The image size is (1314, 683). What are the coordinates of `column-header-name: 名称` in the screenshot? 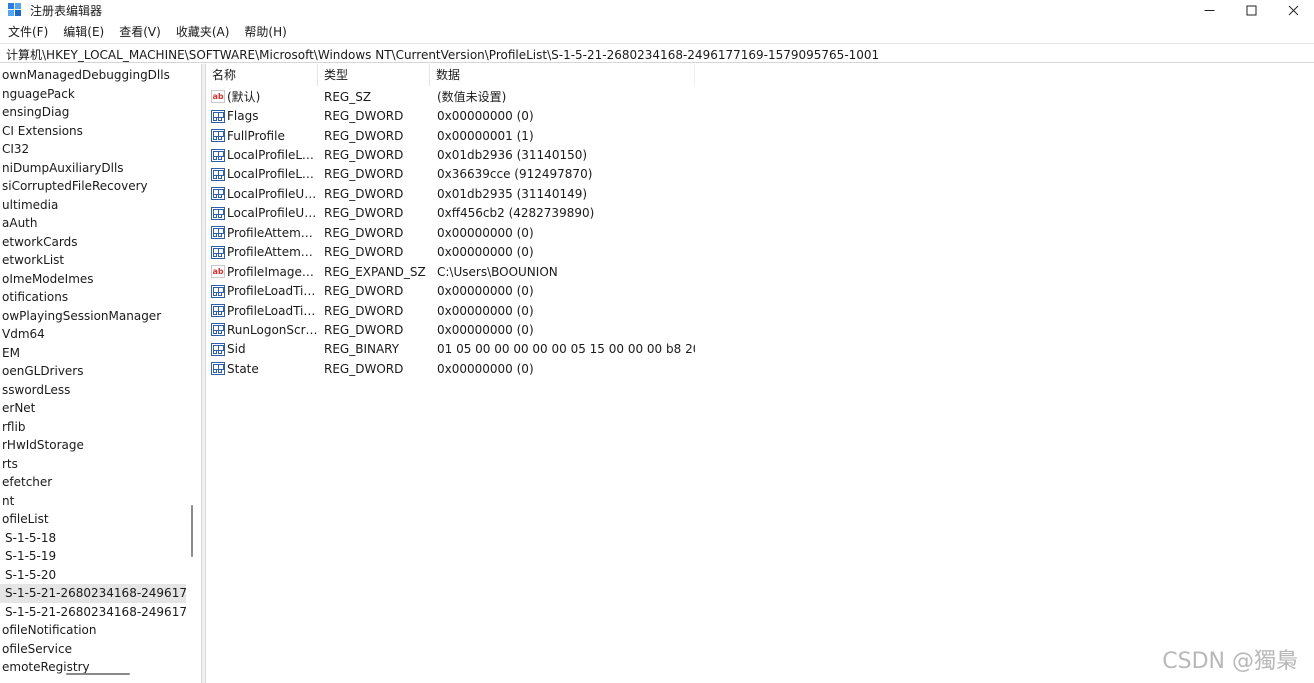 It's located at (262, 75).